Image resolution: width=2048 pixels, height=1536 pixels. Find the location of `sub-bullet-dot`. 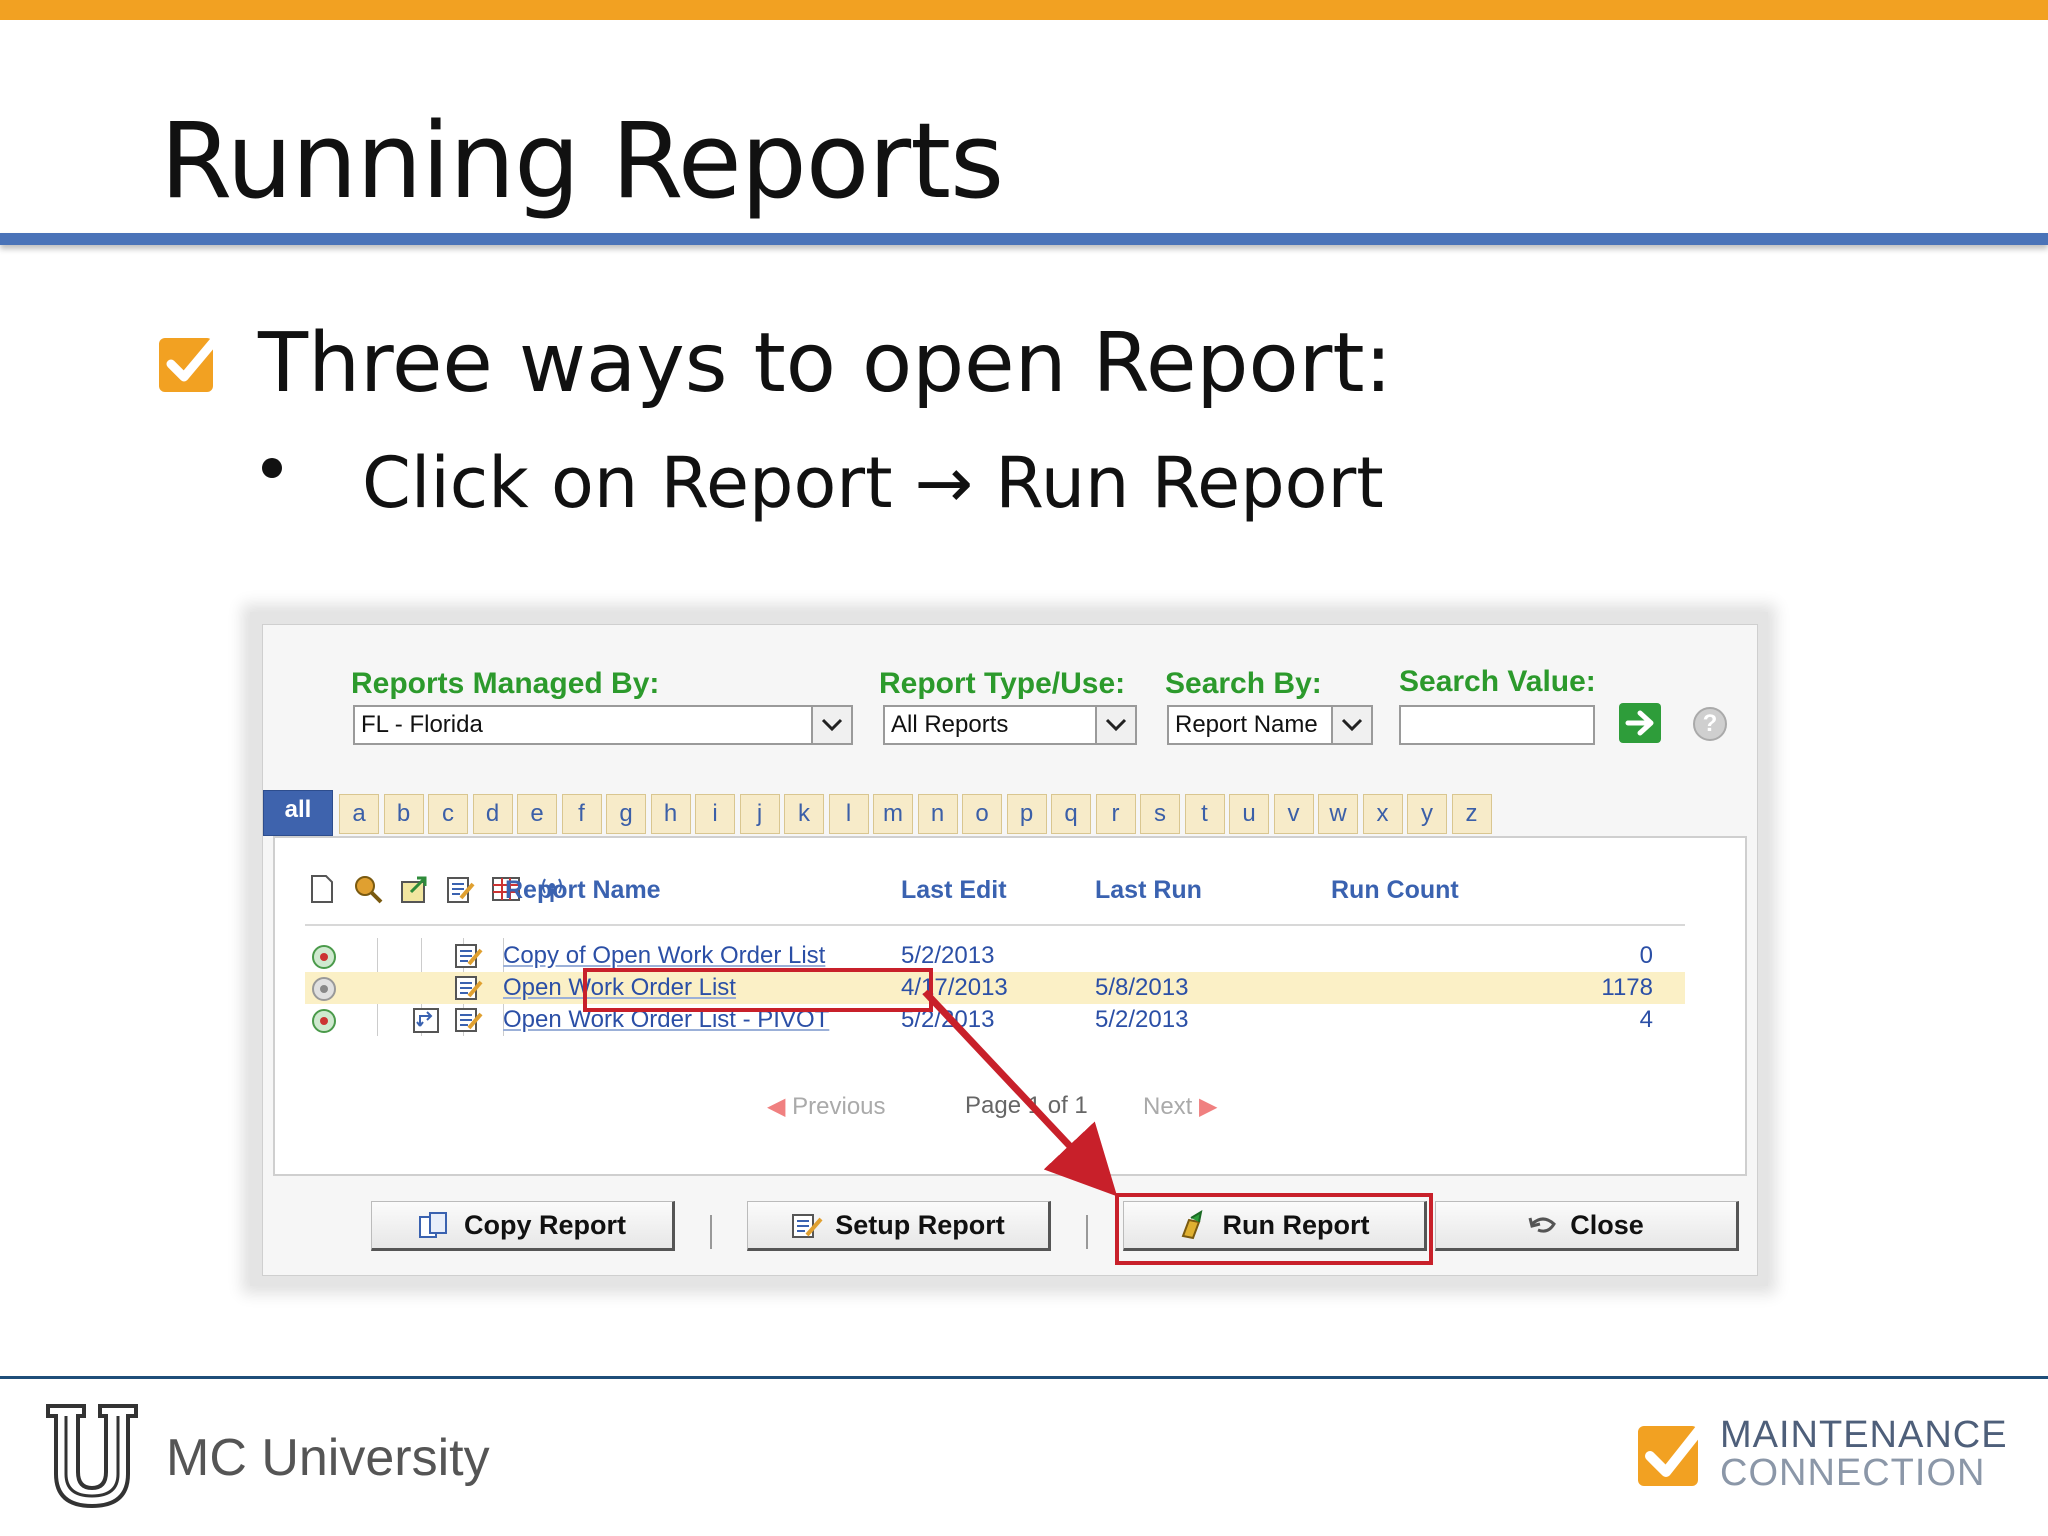

sub-bullet-dot is located at coordinates (272, 468).